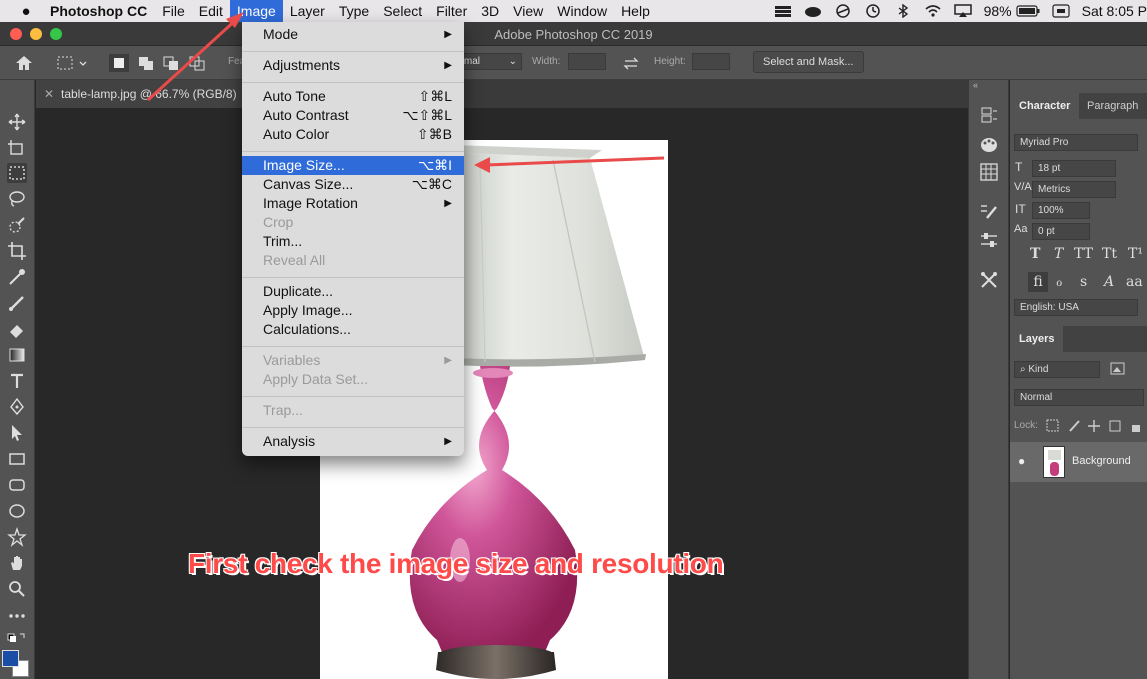 Image resolution: width=1147 pixels, height=679 pixels. I want to click on tab-character: Character, so click(1045, 106).